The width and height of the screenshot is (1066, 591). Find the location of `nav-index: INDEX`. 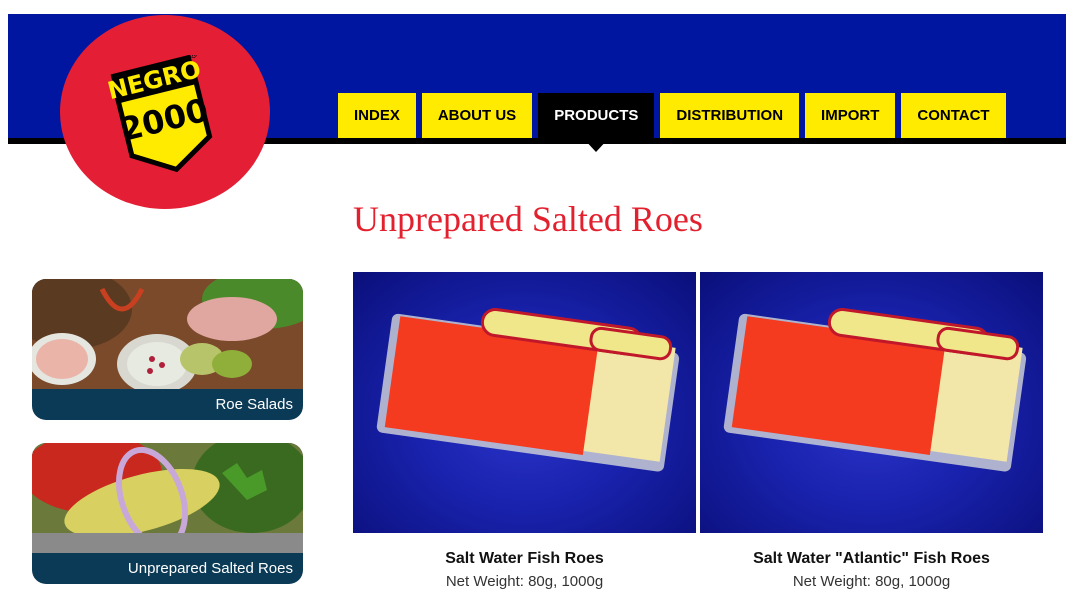

nav-index: INDEX is located at coordinates (377, 115).